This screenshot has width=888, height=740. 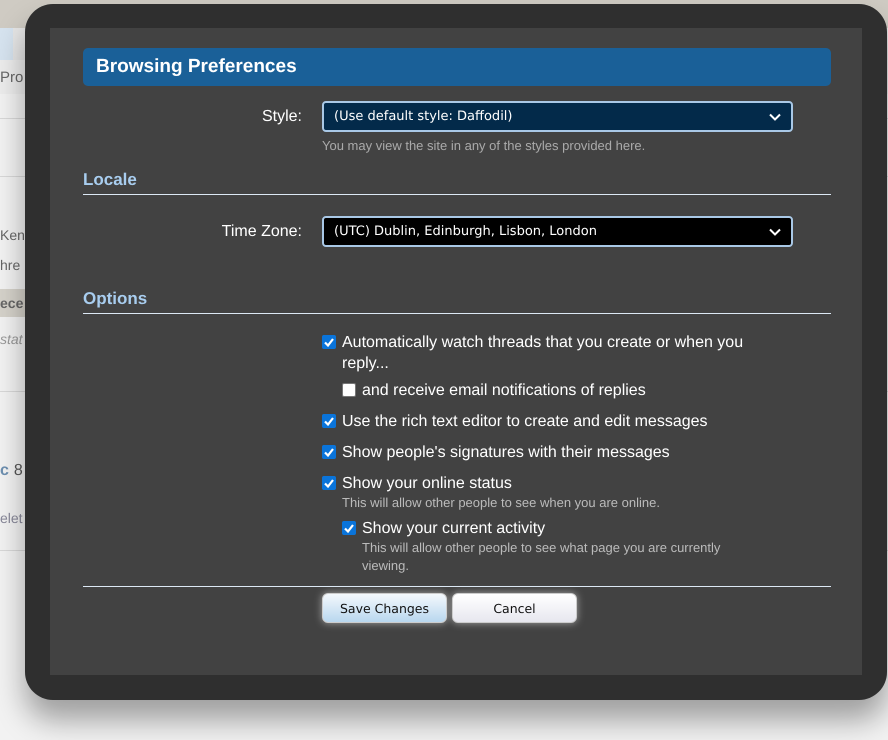 I want to click on option-label: and receive email notifications of replies, so click(x=504, y=391).